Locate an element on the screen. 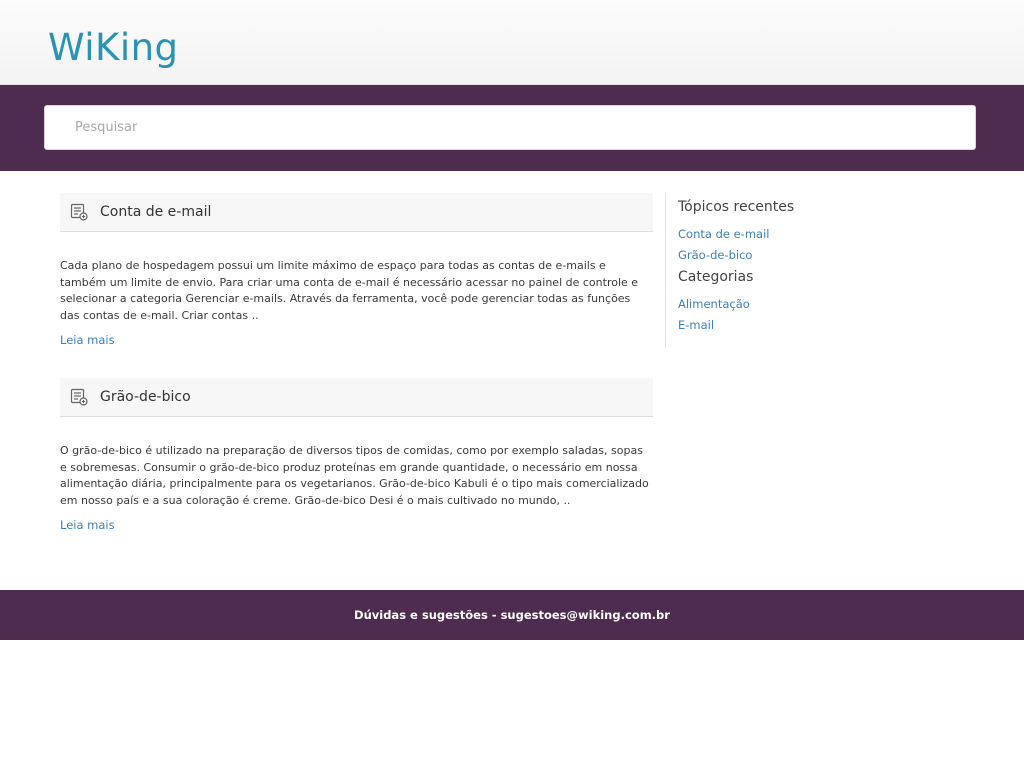  recent-topics-heading: Tópicos recentes is located at coordinates (736, 207).